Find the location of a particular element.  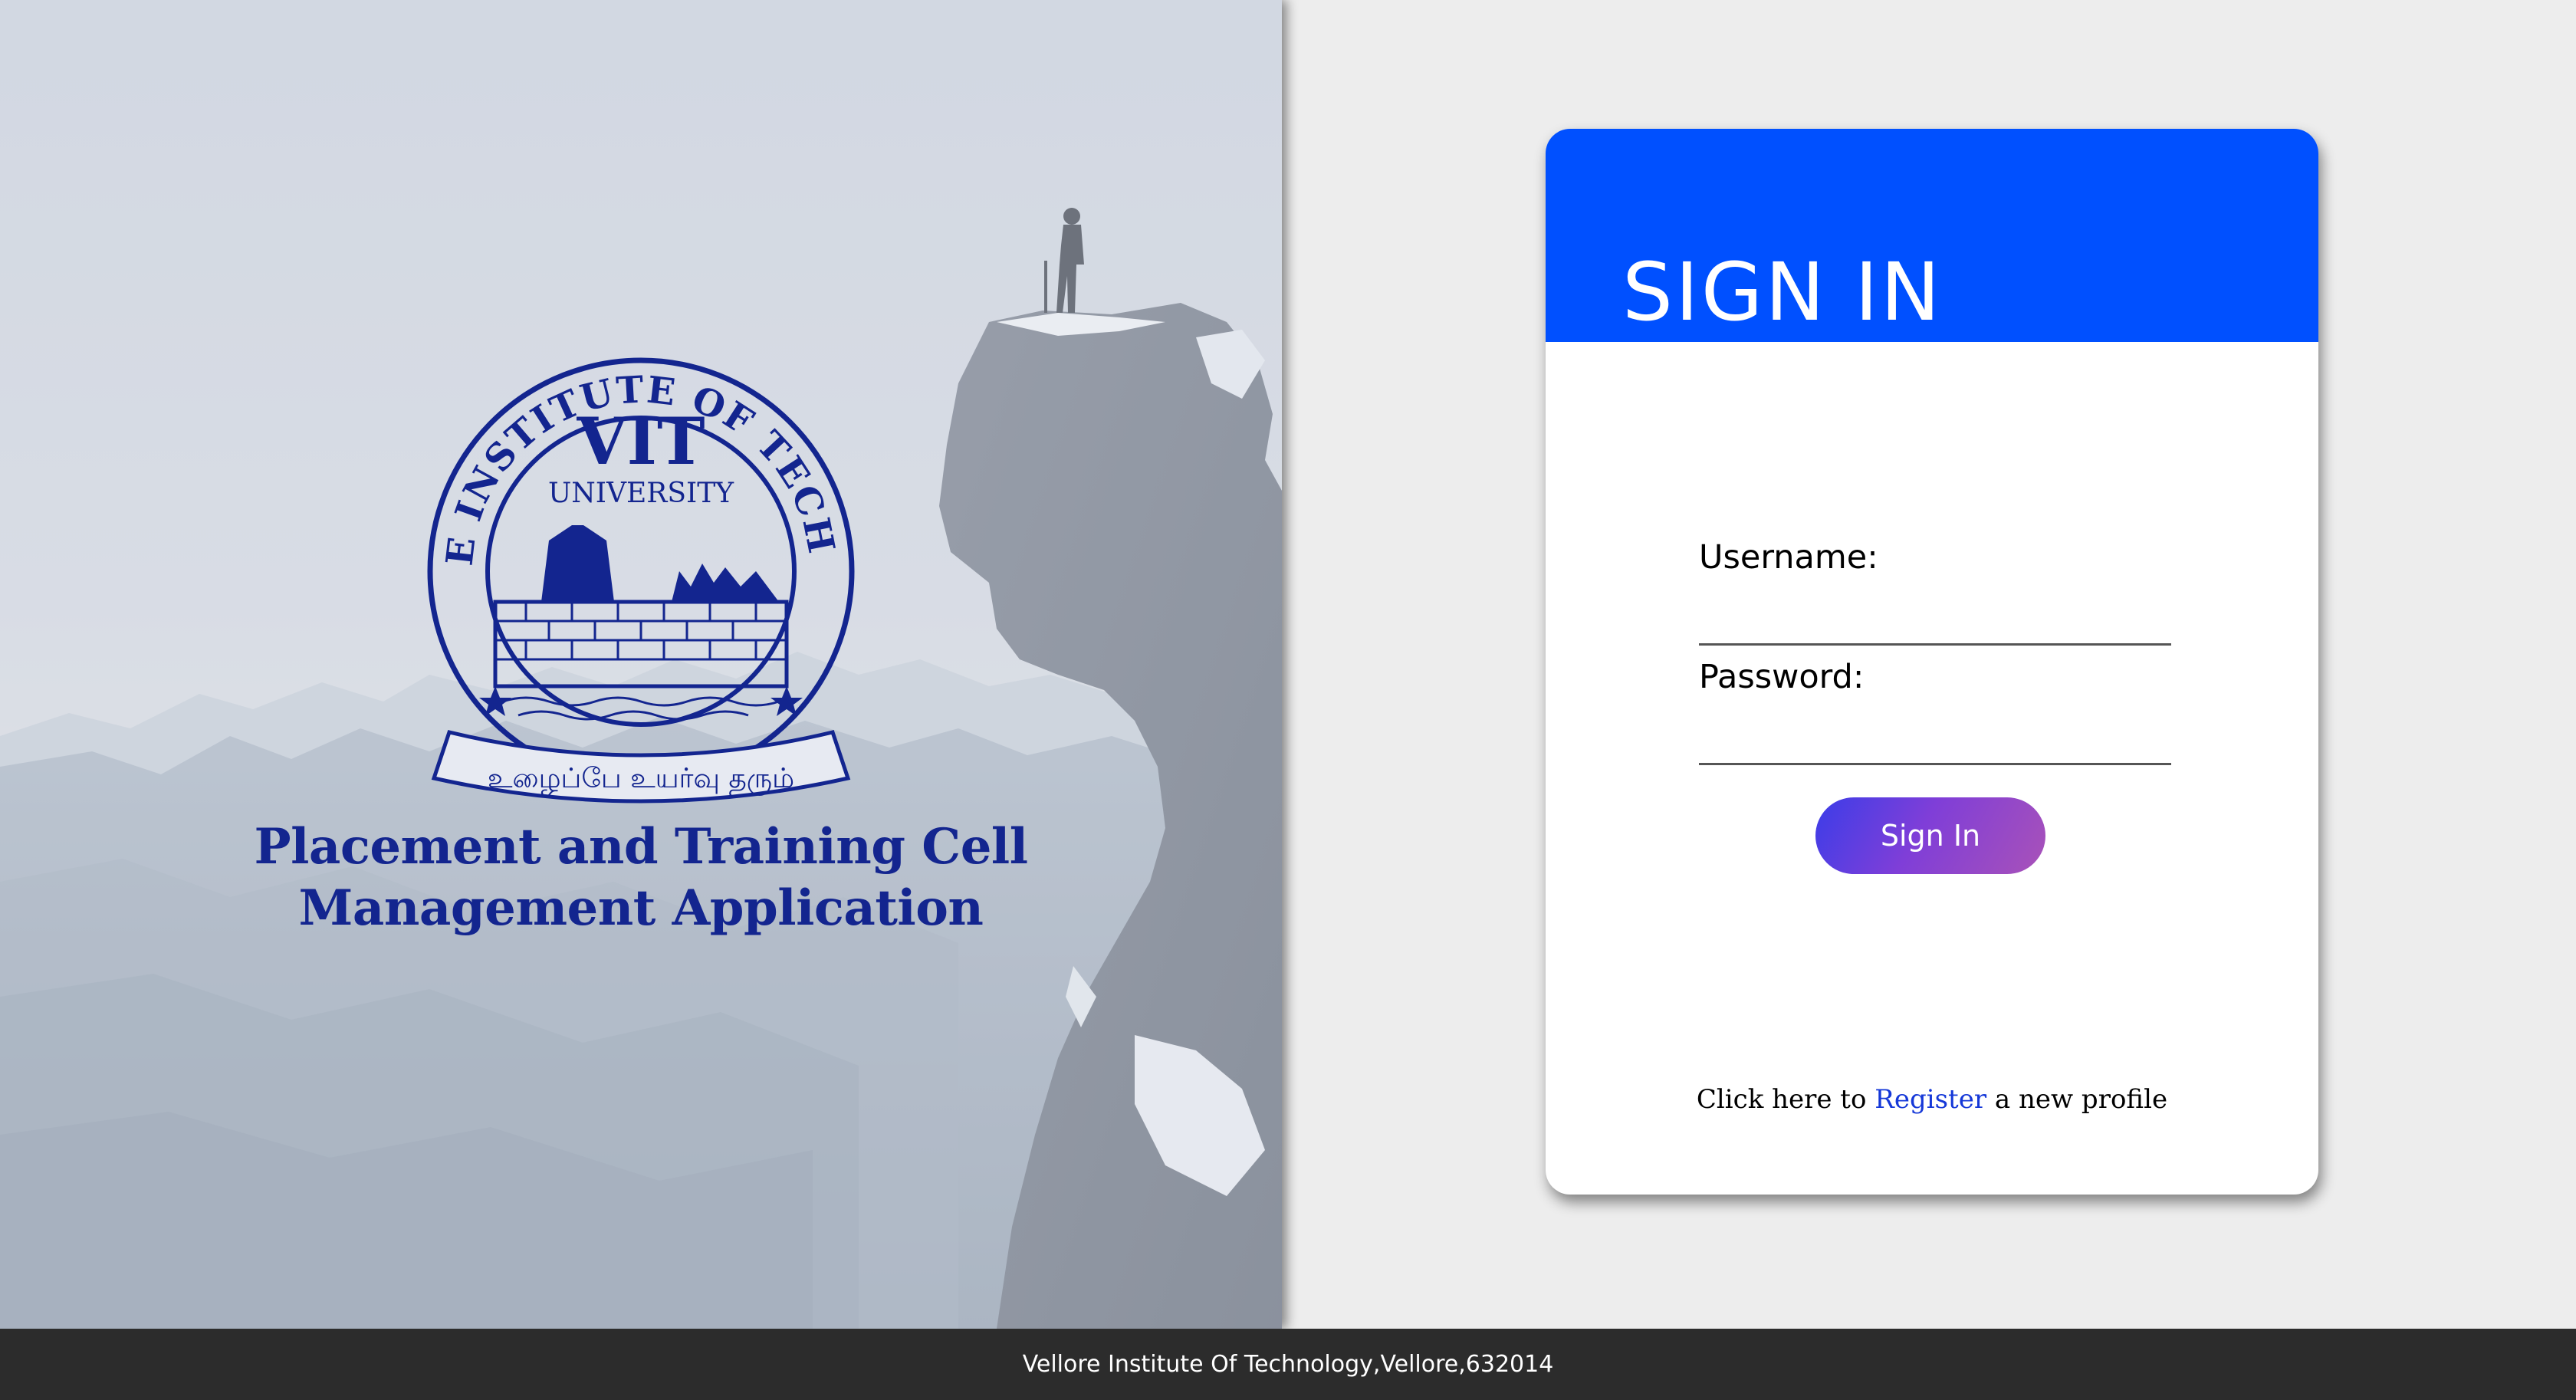

svg-text: உழைப்பே உயர்வு தரும் is located at coordinates (641, 780).